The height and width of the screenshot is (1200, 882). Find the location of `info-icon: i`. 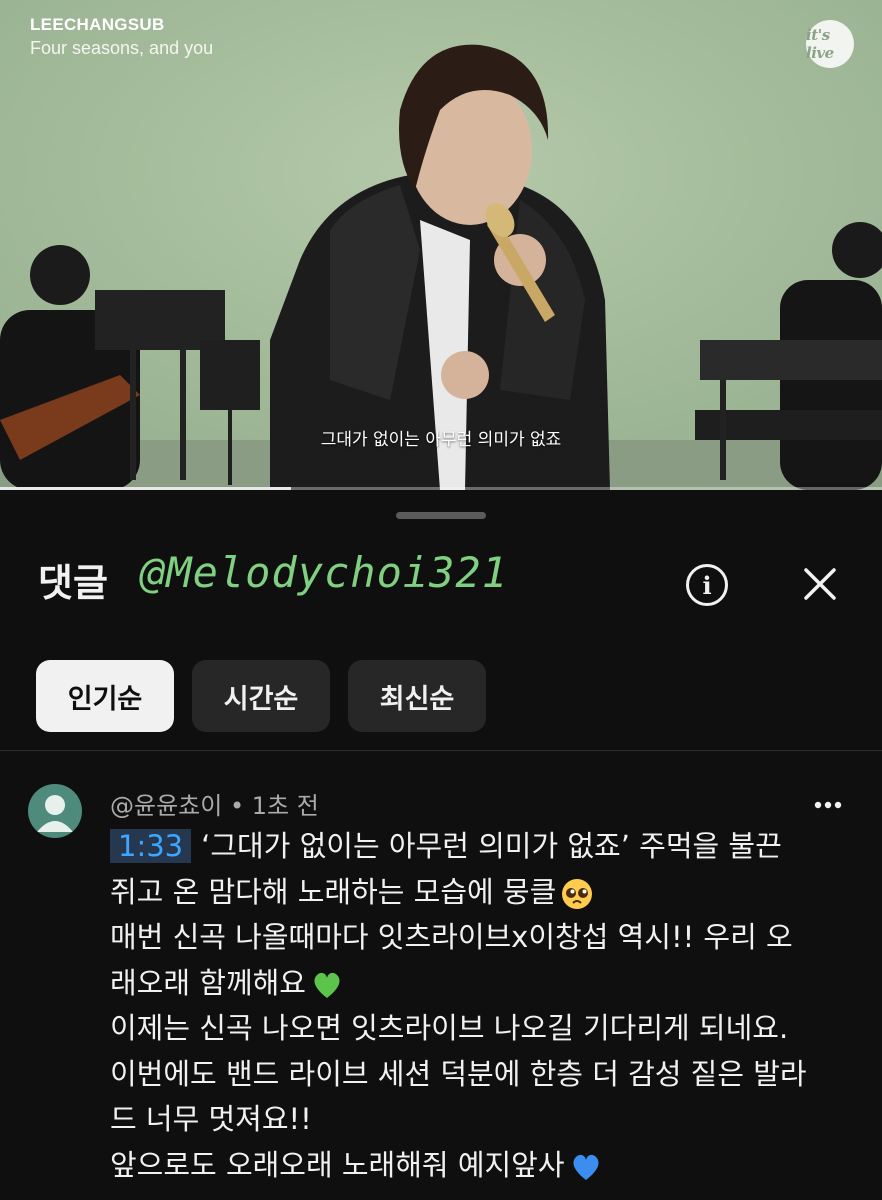

info-icon: i is located at coordinates (707, 585).